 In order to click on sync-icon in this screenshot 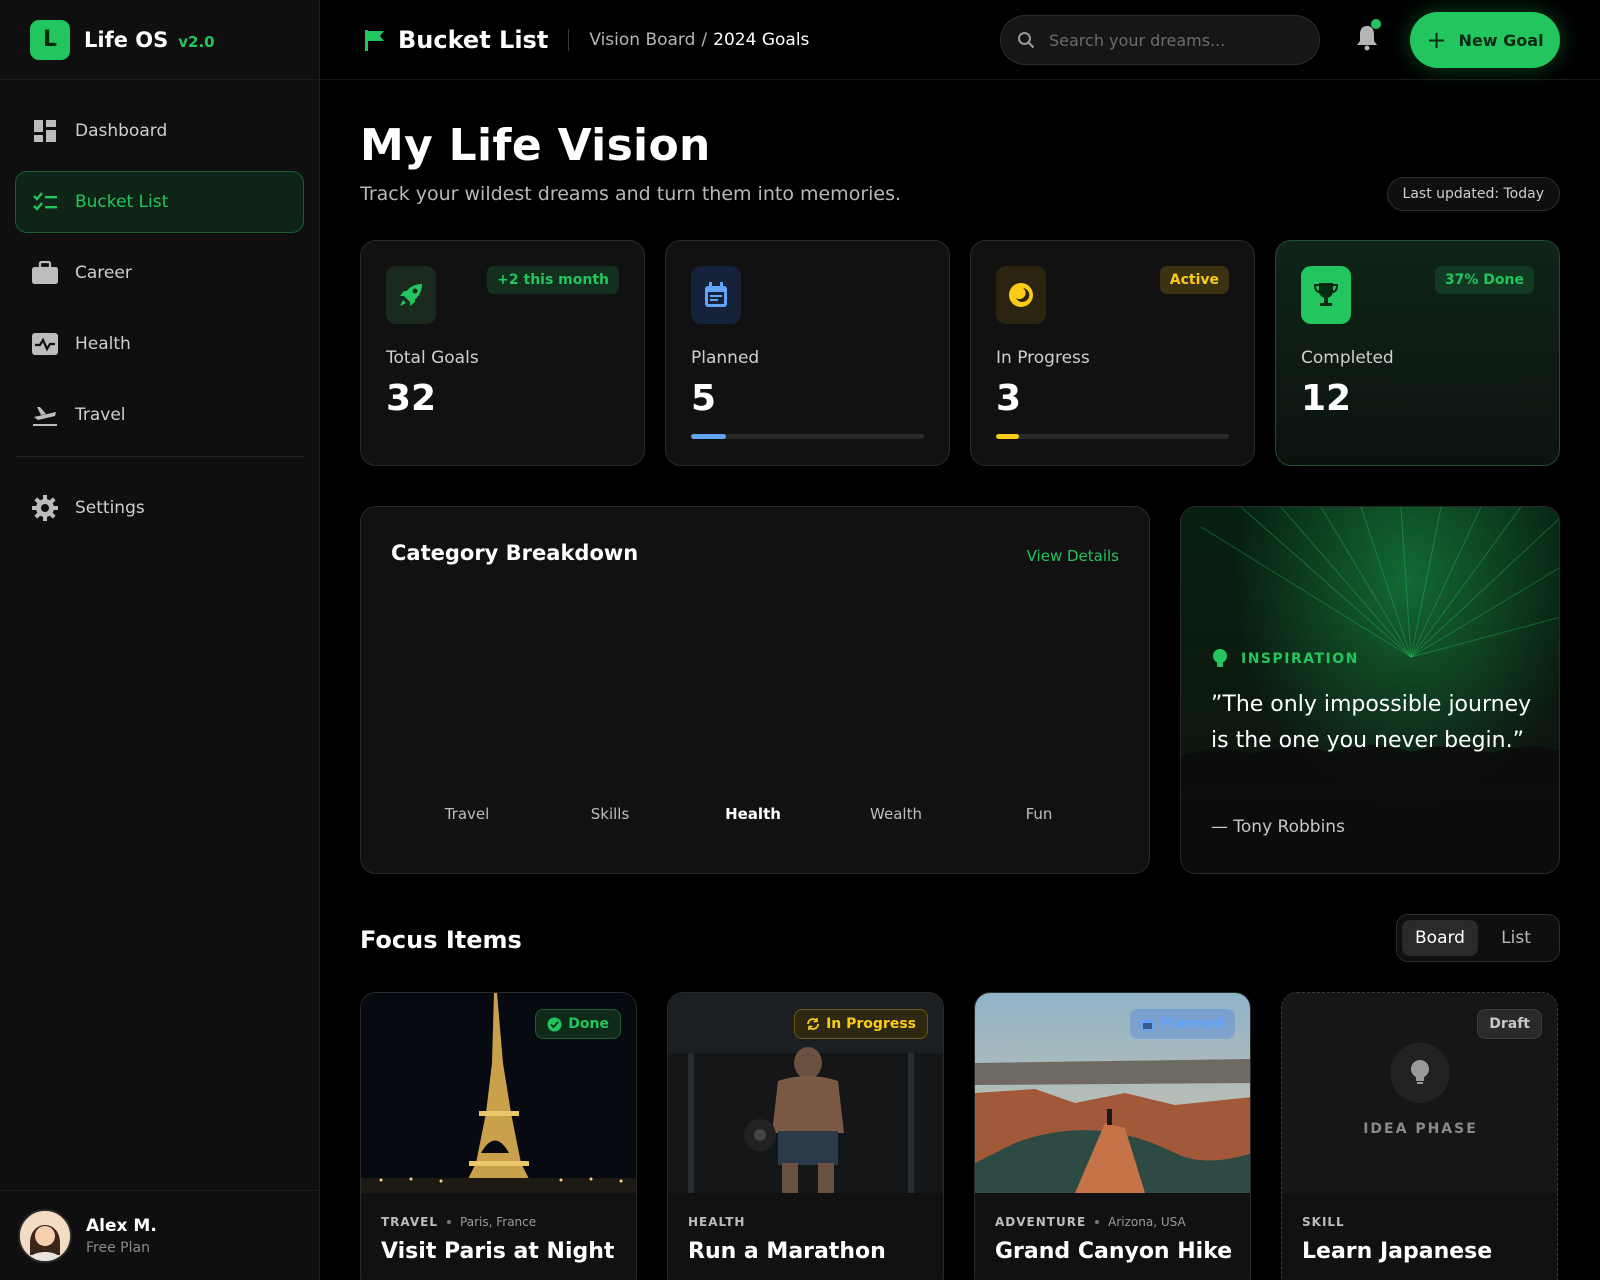, I will do `click(813, 1024)`.